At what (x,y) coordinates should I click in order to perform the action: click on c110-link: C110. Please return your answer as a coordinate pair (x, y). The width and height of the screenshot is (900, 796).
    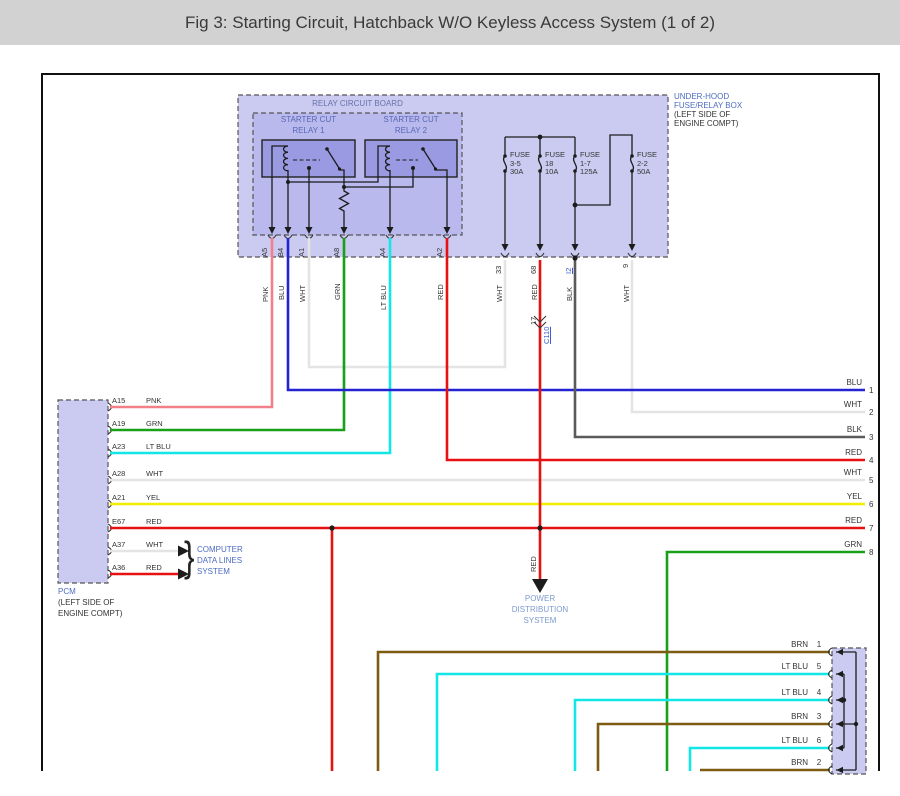
    Looking at the image, I should click on (546, 335).